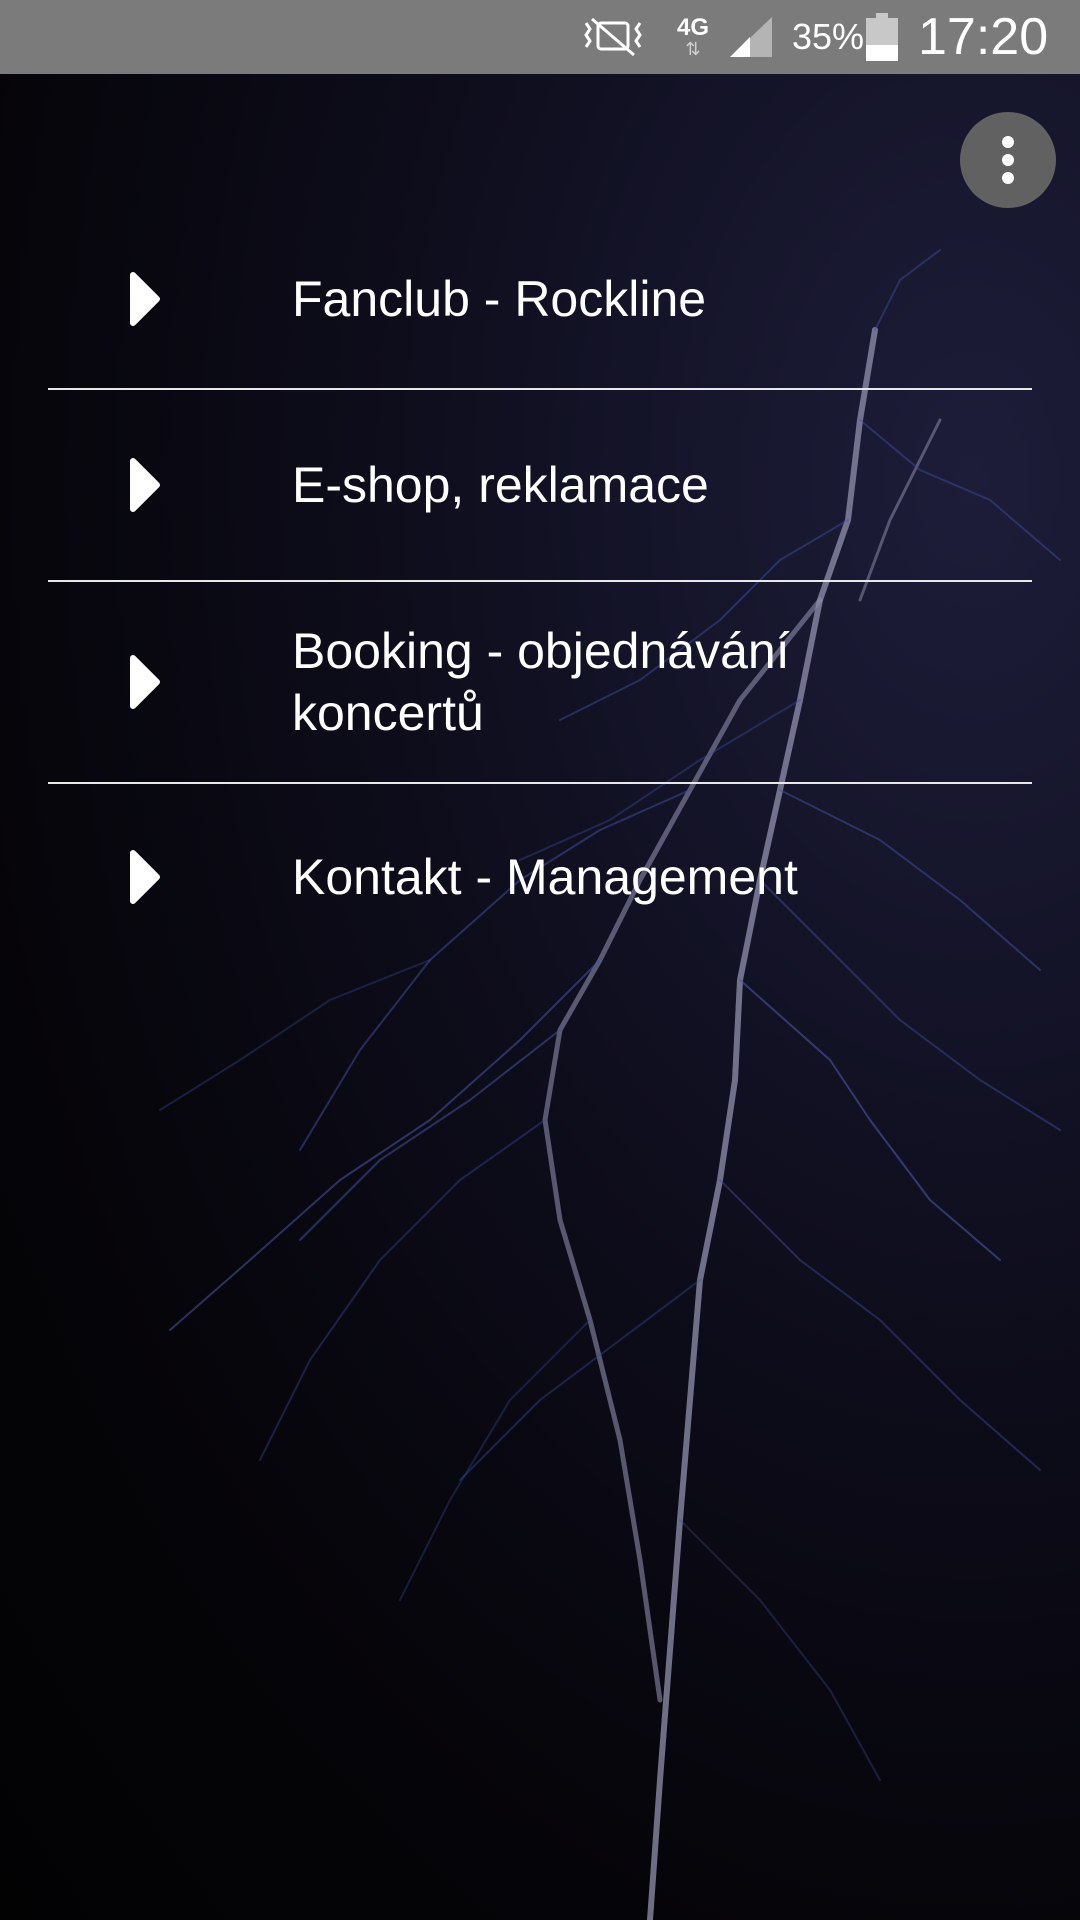  I want to click on battery-icon, so click(883, 37).